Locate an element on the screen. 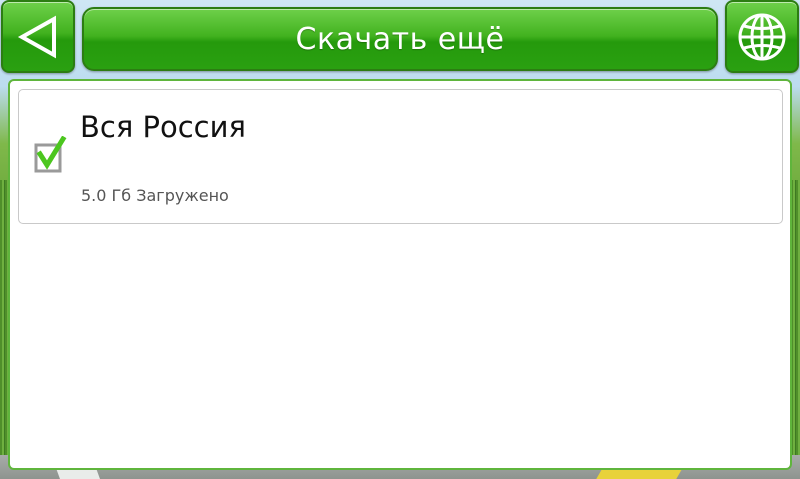 The width and height of the screenshot is (800, 479). globe-button is located at coordinates (762, 36).